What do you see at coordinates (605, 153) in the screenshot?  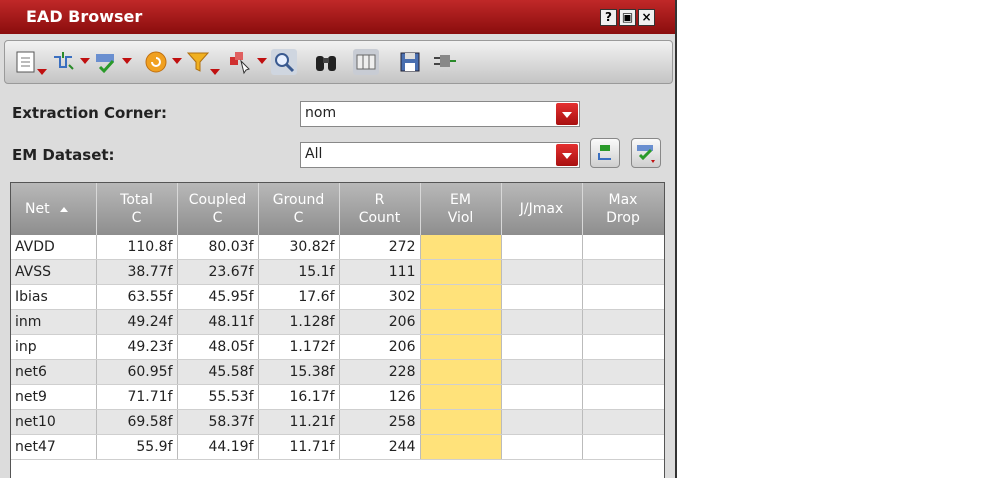 I see `dataset-import-button` at bounding box center [605, 153].